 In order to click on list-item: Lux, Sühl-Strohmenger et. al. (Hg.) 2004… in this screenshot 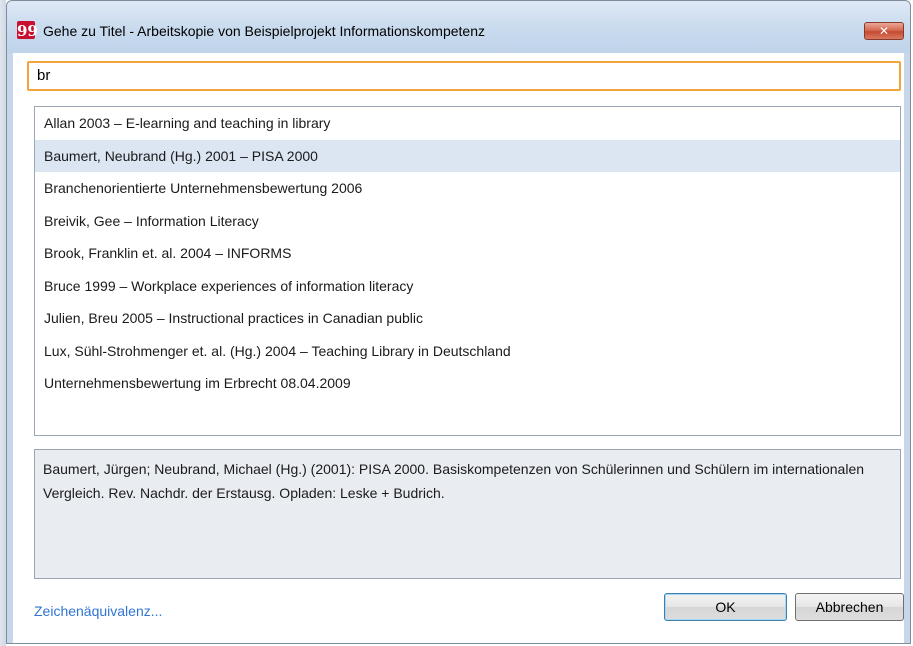, I will do `click(467, 351)`.